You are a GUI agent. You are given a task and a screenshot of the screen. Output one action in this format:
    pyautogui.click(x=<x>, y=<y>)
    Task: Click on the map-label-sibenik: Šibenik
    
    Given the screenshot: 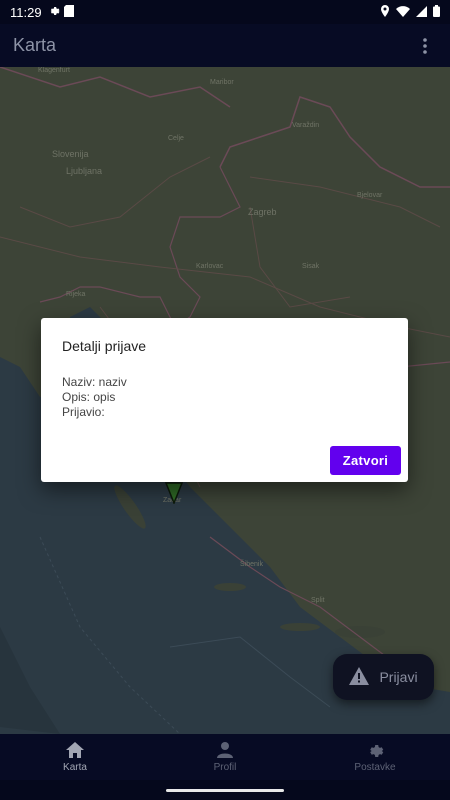 What is the action you would take?
    pyautogui.click(x=251, y=564)
    